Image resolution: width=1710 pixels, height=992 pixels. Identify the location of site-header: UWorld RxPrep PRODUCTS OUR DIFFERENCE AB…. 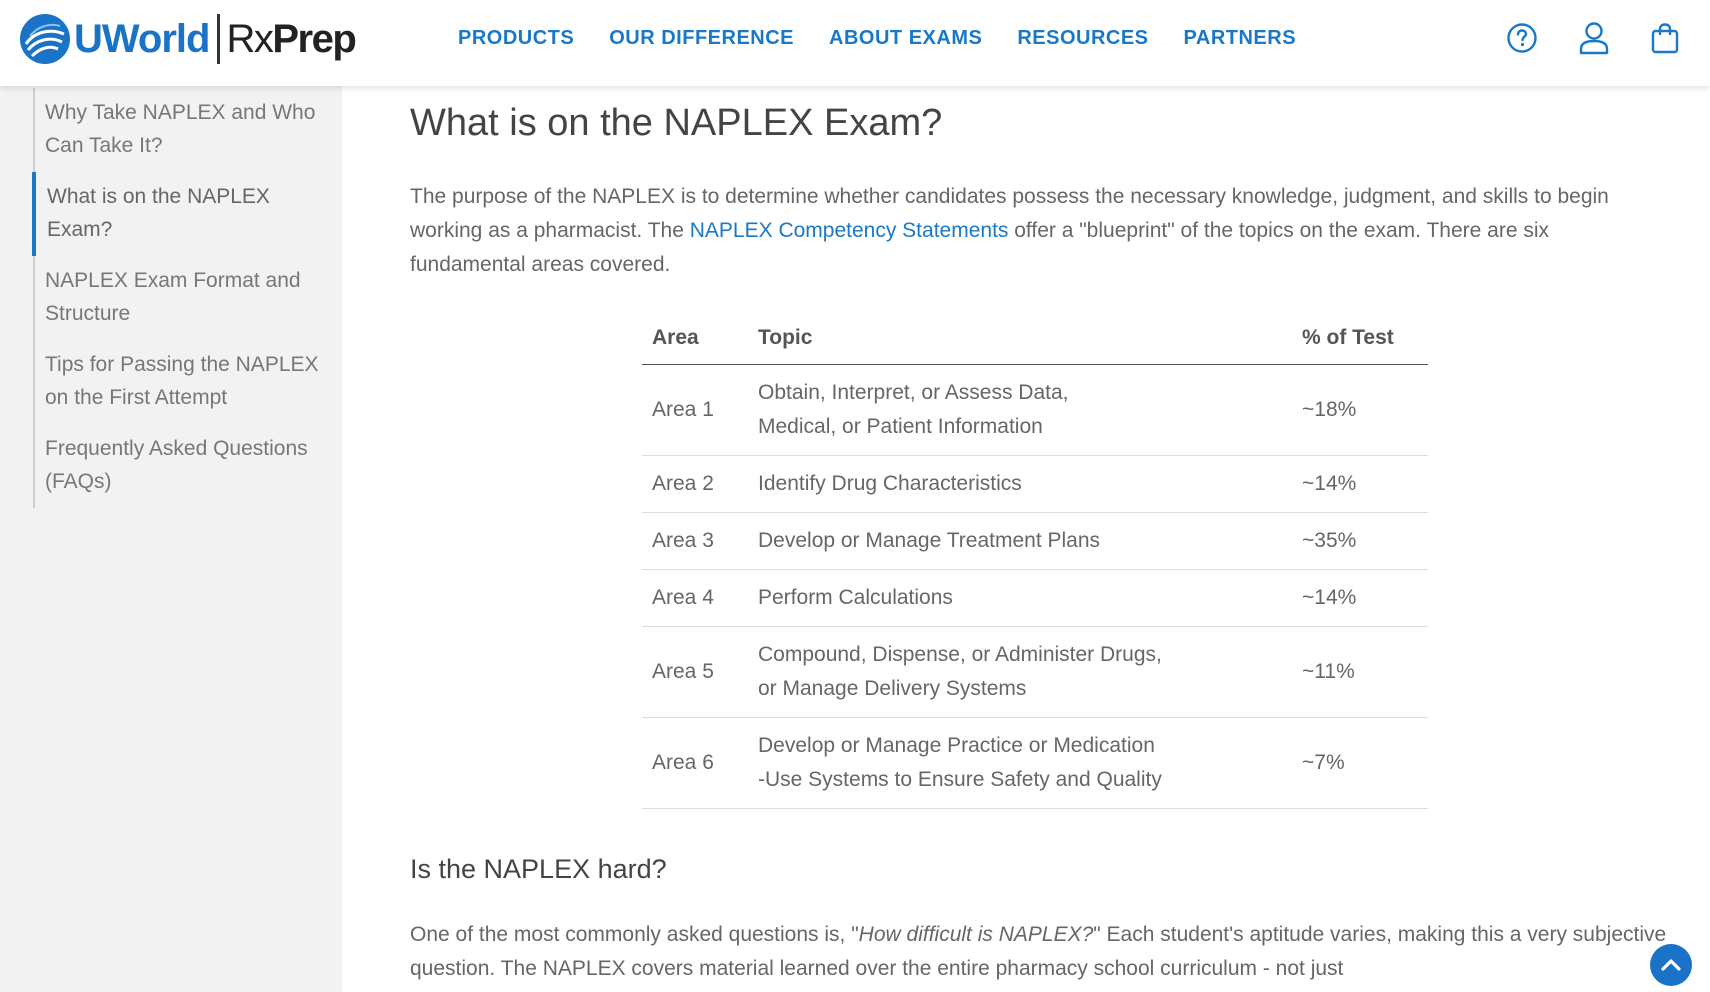
(855, 43).